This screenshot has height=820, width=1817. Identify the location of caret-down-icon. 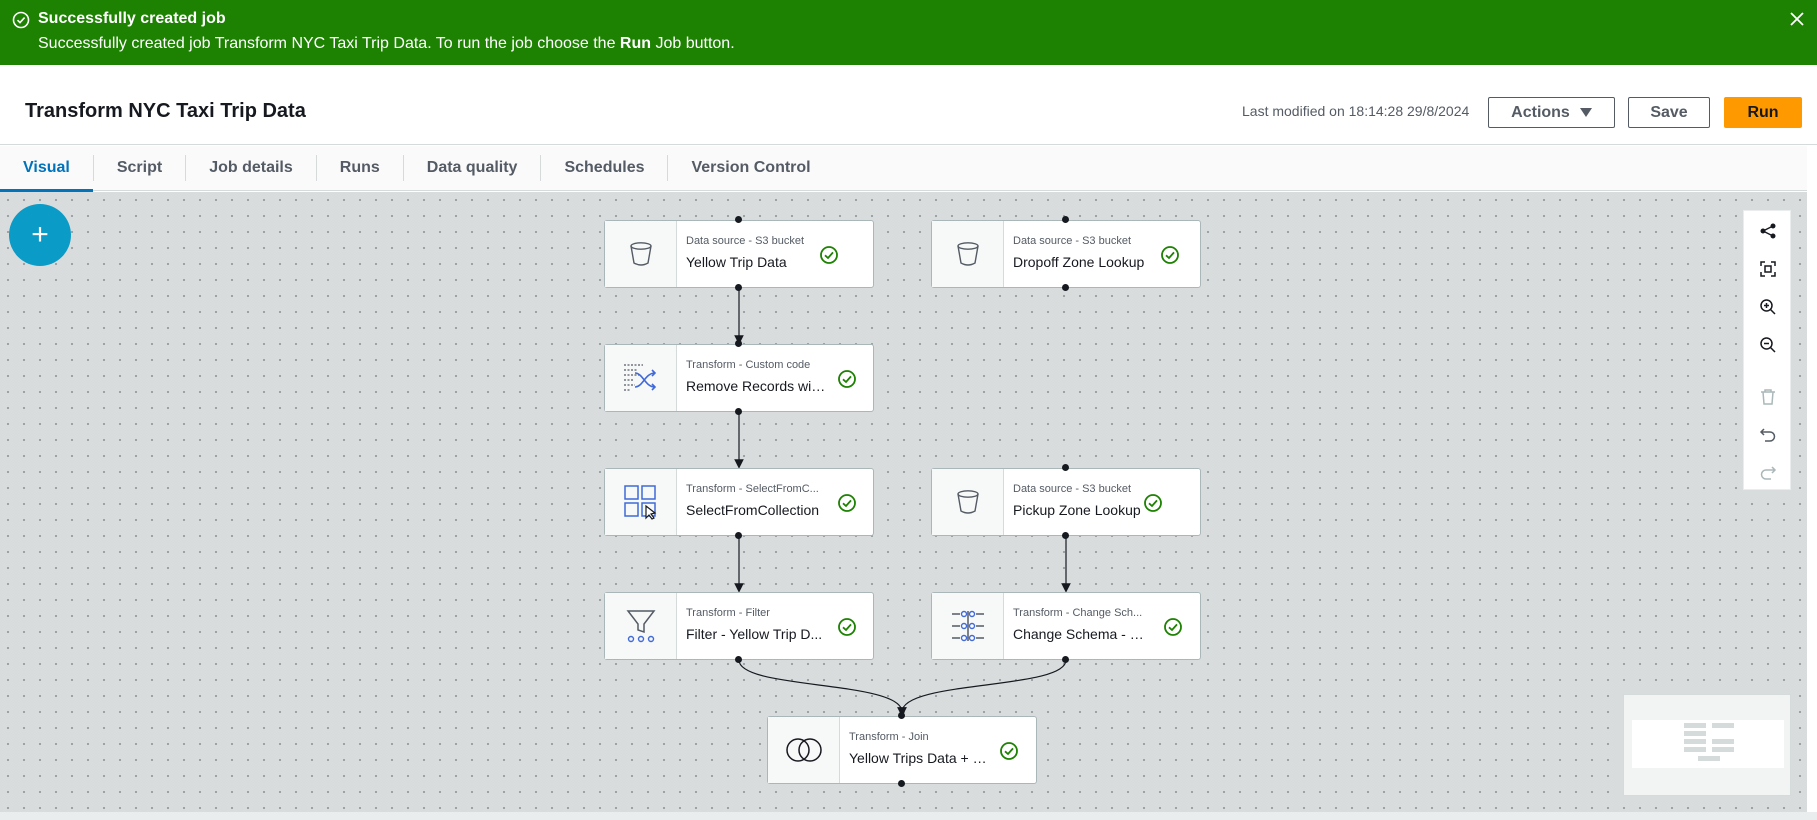
(1585, 112).